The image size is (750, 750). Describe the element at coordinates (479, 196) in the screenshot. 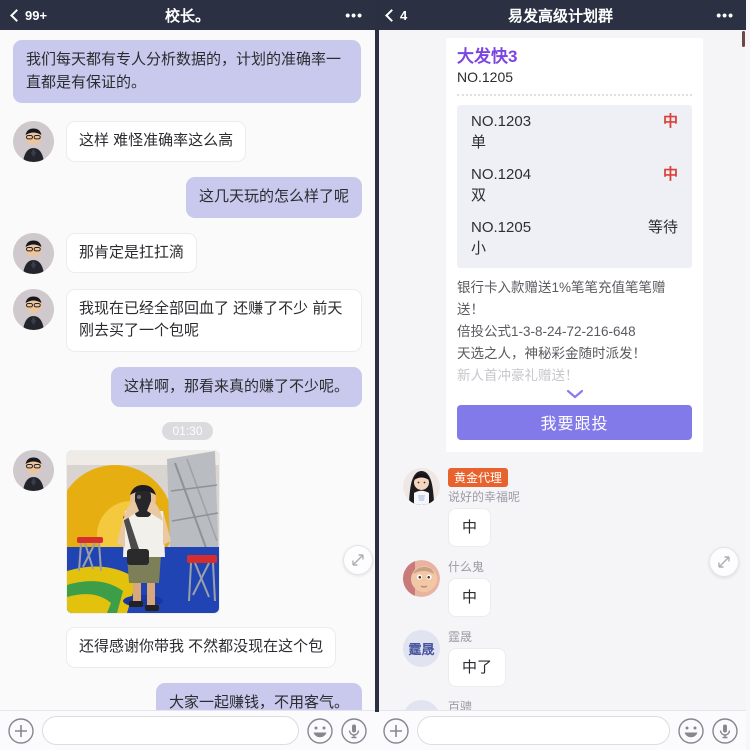

I see `row-pick: 双` at that location.